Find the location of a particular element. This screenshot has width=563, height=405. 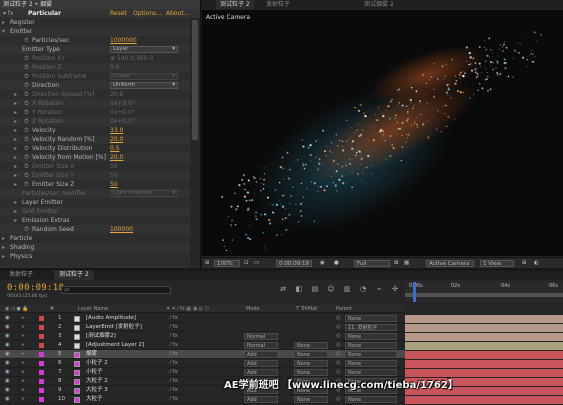

transparency-grid-icon: ▦ is located at coordinates (406, 263).